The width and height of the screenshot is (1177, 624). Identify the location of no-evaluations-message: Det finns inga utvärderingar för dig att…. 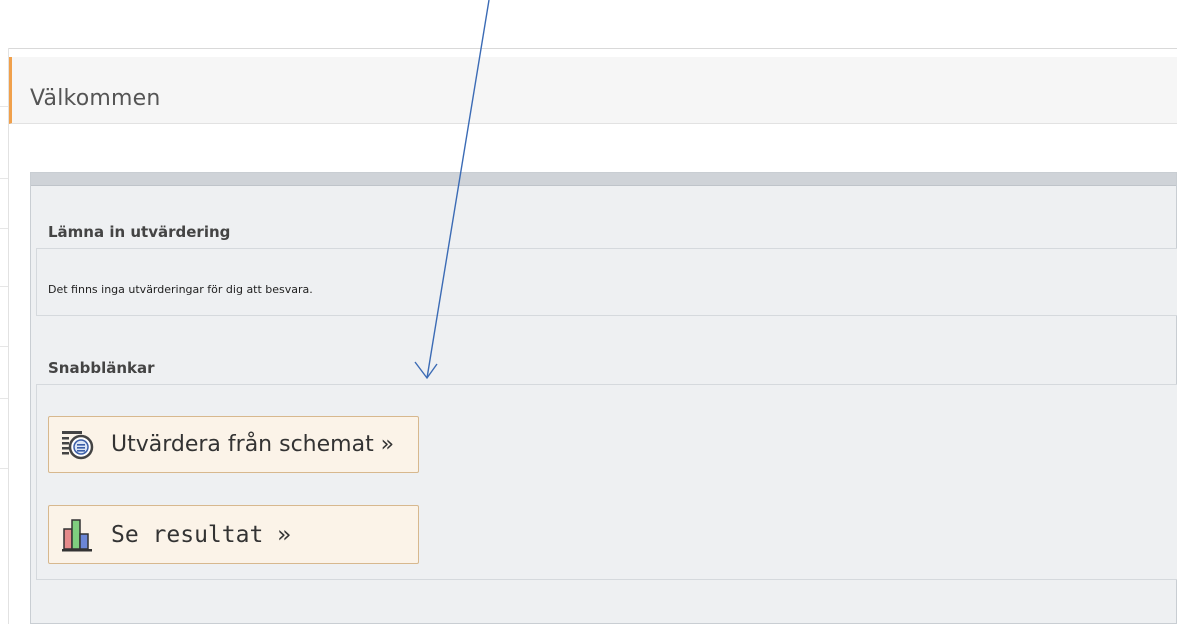
(180, 289).